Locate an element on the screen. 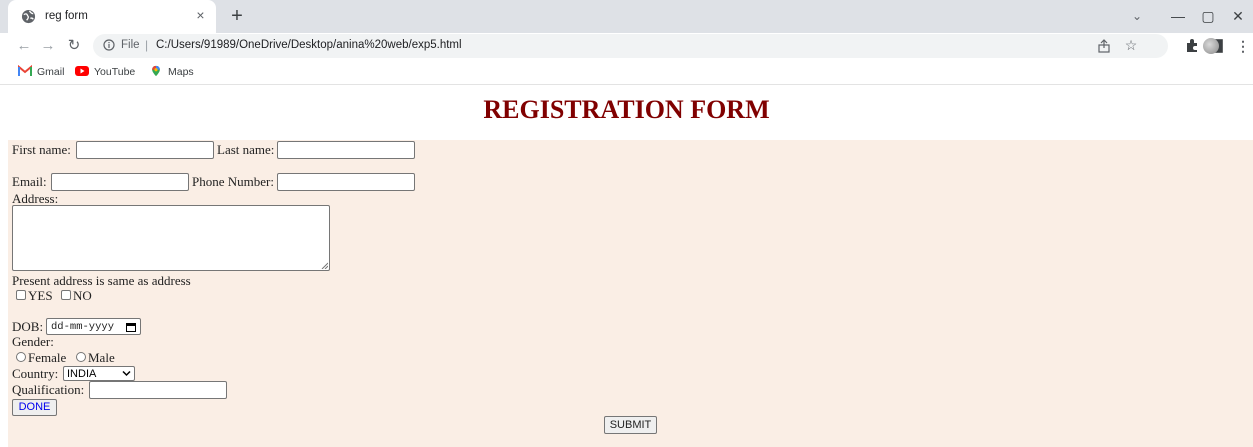  yes-checkbox is located at coordinates (21, 295).